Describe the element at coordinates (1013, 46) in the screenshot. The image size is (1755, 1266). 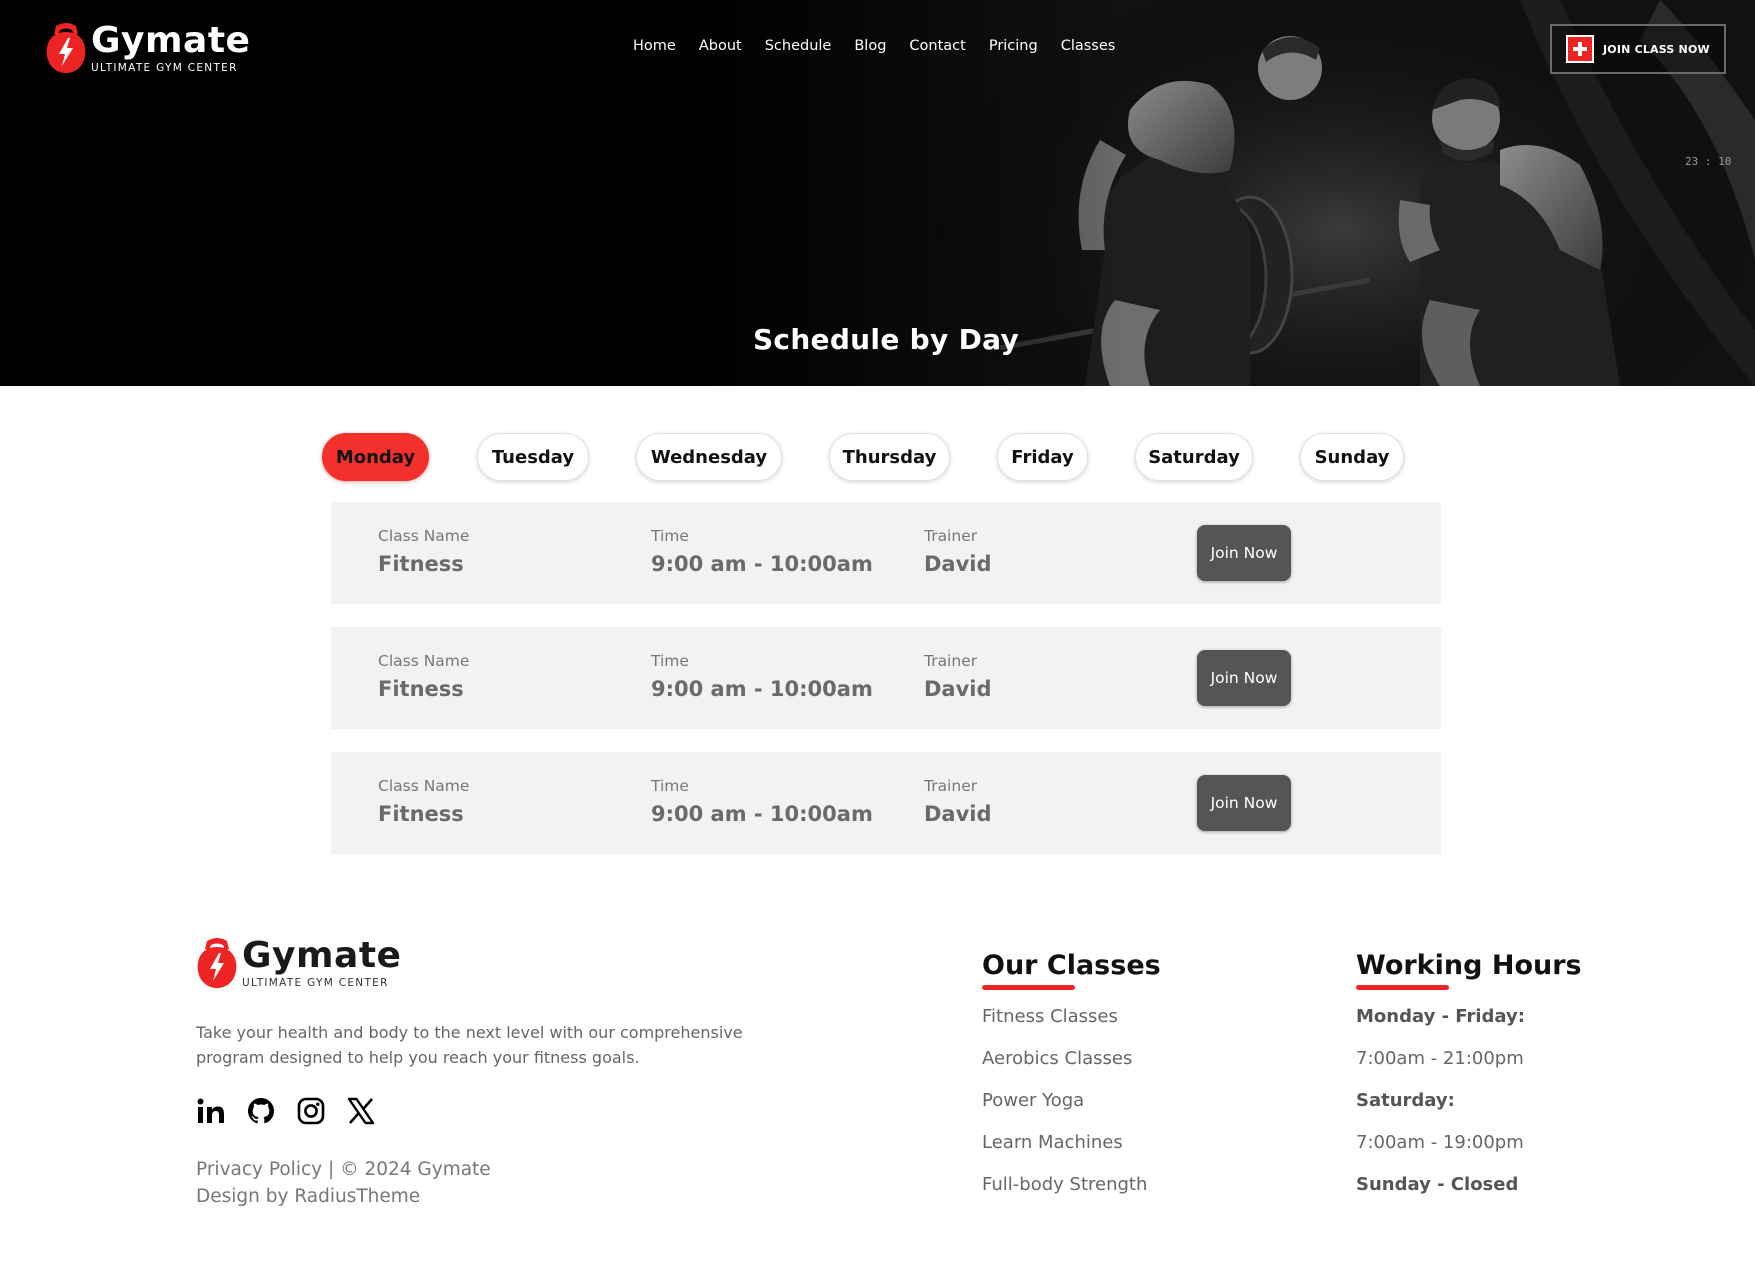
I see `nav-pricing: Pricing` at that location.